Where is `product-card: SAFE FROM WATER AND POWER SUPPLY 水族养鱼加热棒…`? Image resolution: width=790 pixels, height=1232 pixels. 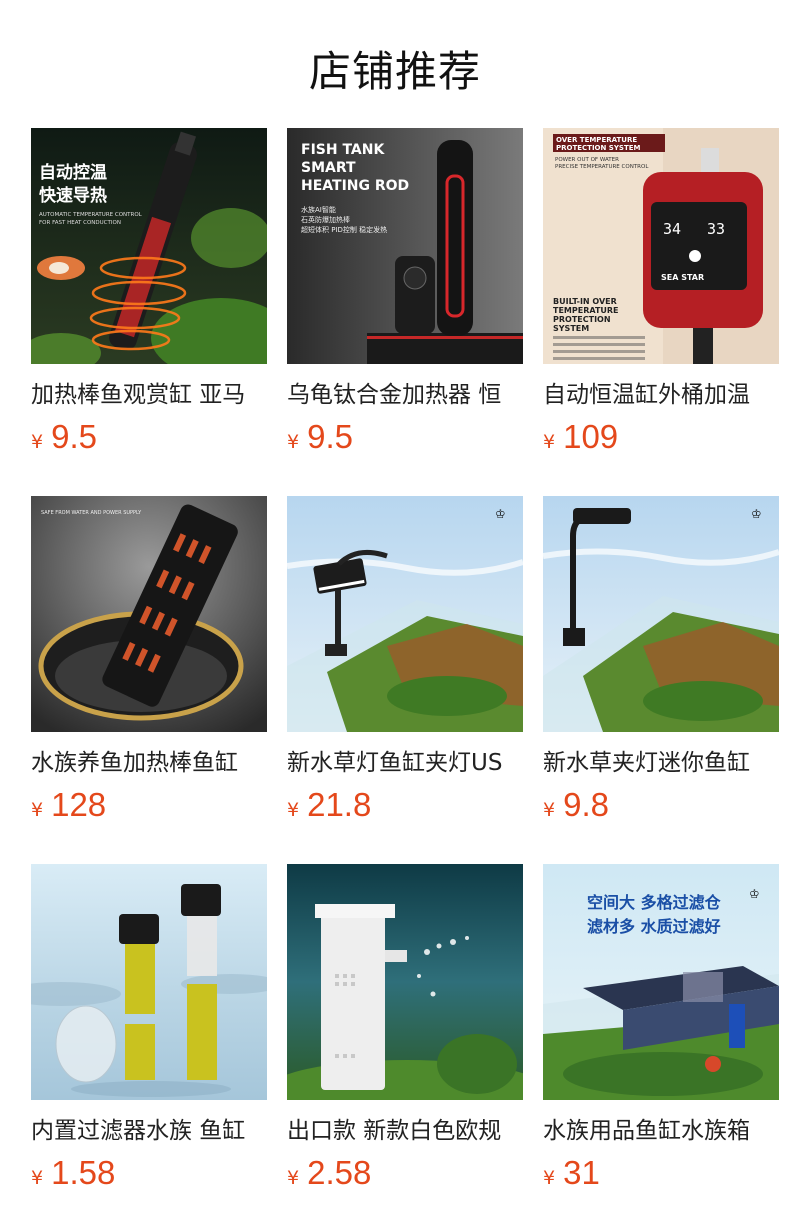 product-card: SAFE FROM WATER AND POWER SUPPLY 水族养鱼加热棒… is located at coordinates (149, 666).